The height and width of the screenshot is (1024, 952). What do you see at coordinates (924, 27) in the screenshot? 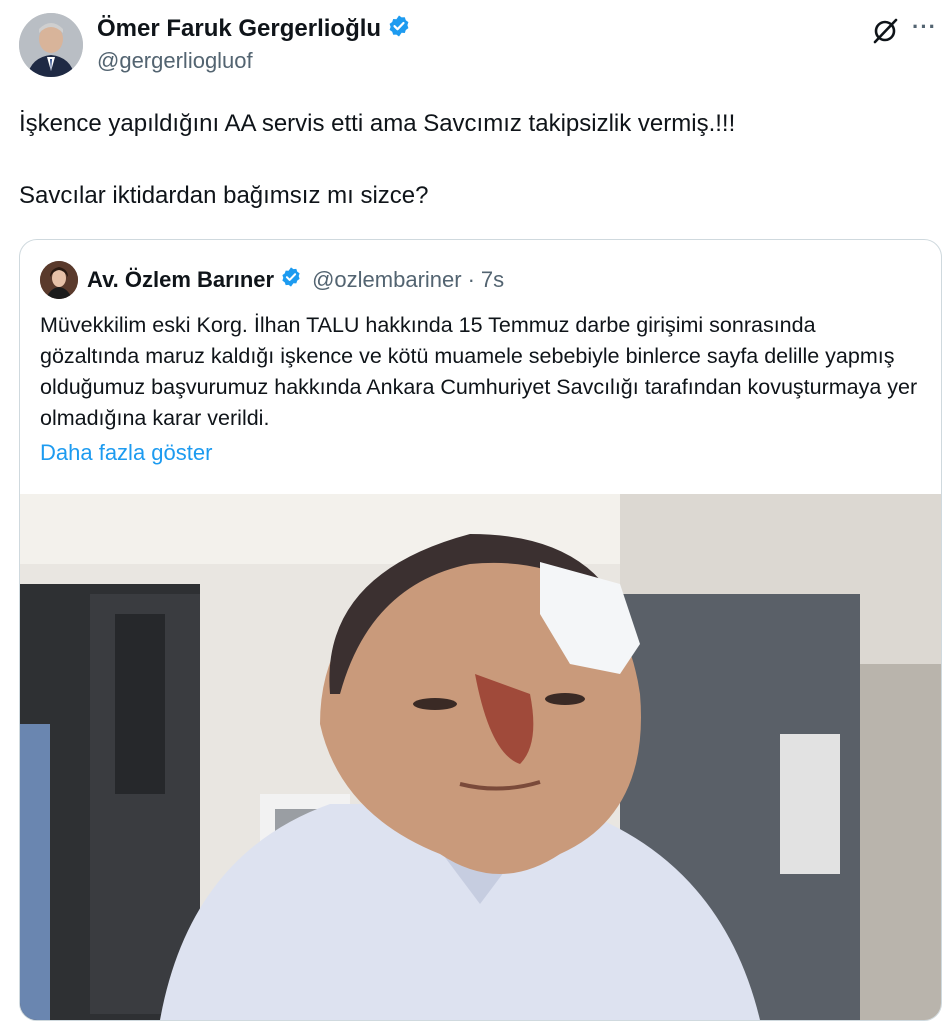
I see `more-options-button: ···` at bounding box center [924, 27].